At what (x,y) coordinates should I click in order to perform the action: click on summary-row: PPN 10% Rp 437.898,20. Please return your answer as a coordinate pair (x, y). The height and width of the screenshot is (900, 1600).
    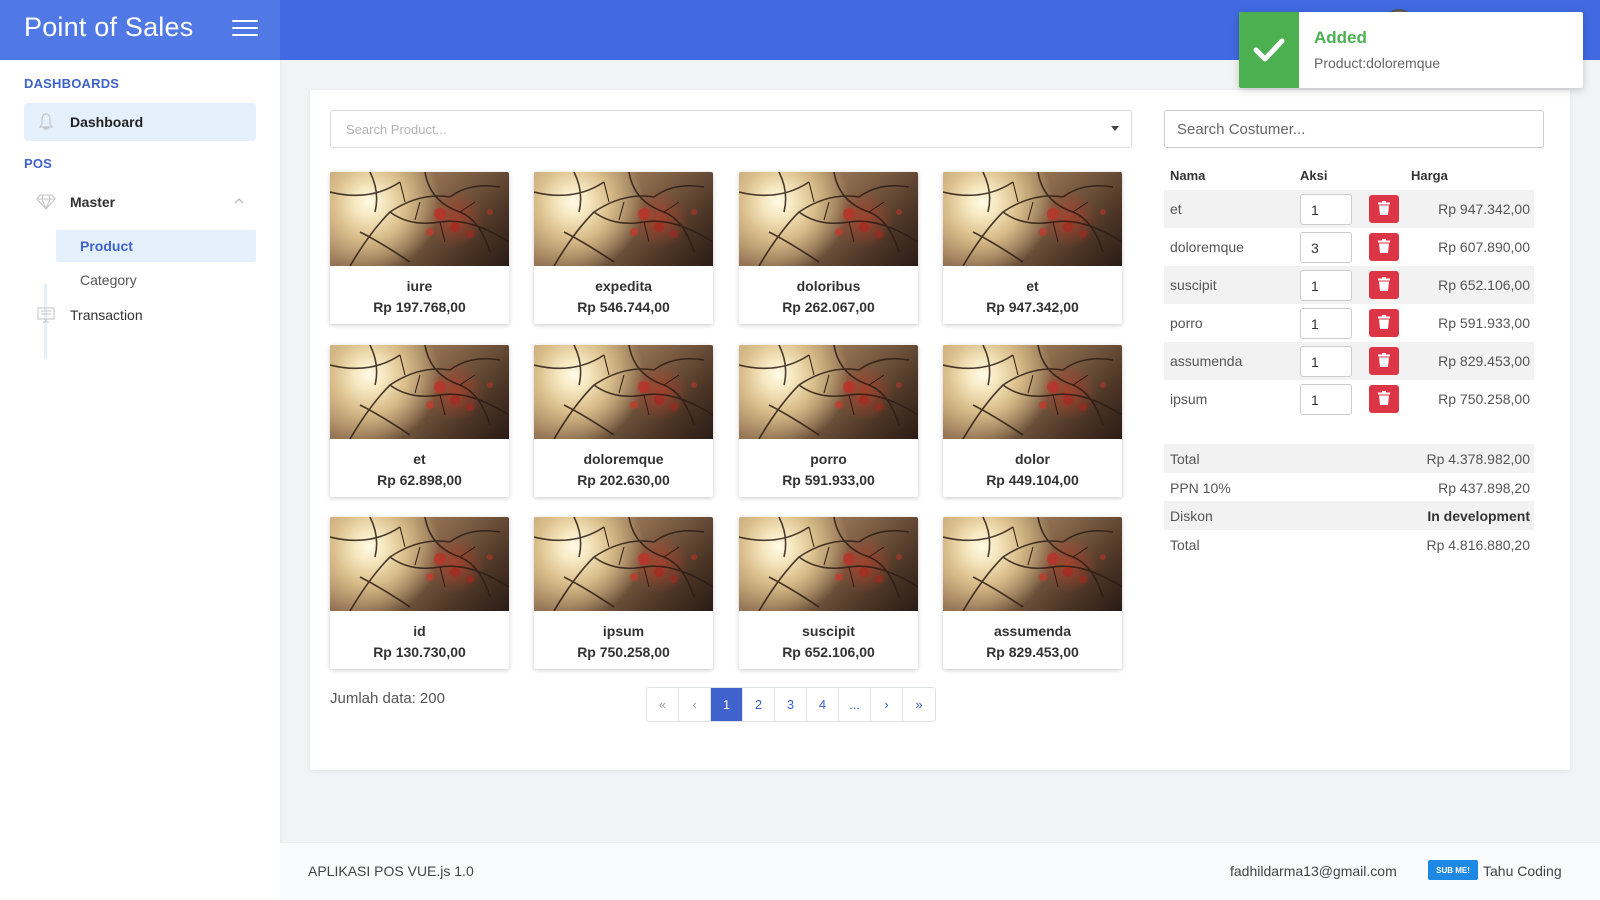
    Looking at the image, I should click on (1349, 487).